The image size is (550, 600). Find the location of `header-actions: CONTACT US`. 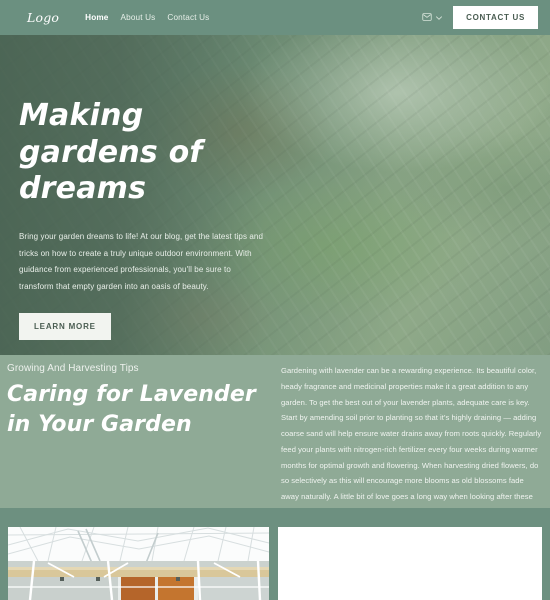

header-actions: CONTACT US is located at coordinates (480, 17).